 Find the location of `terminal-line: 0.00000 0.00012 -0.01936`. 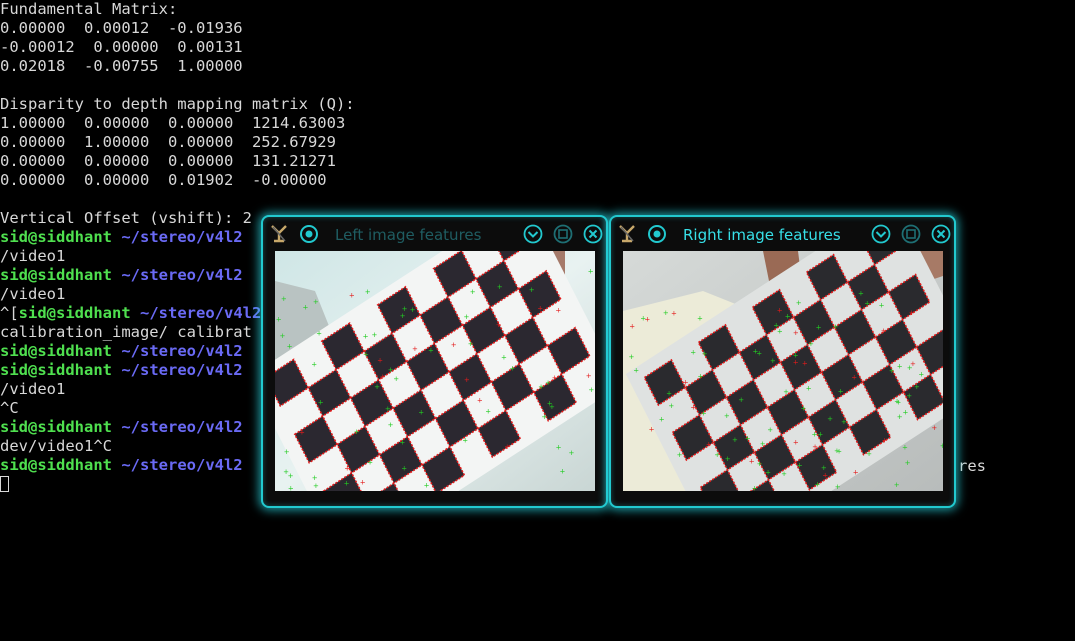

terminal-line: 0.00000 0.00012 -0.01936 is located at coordinates (121, 28).